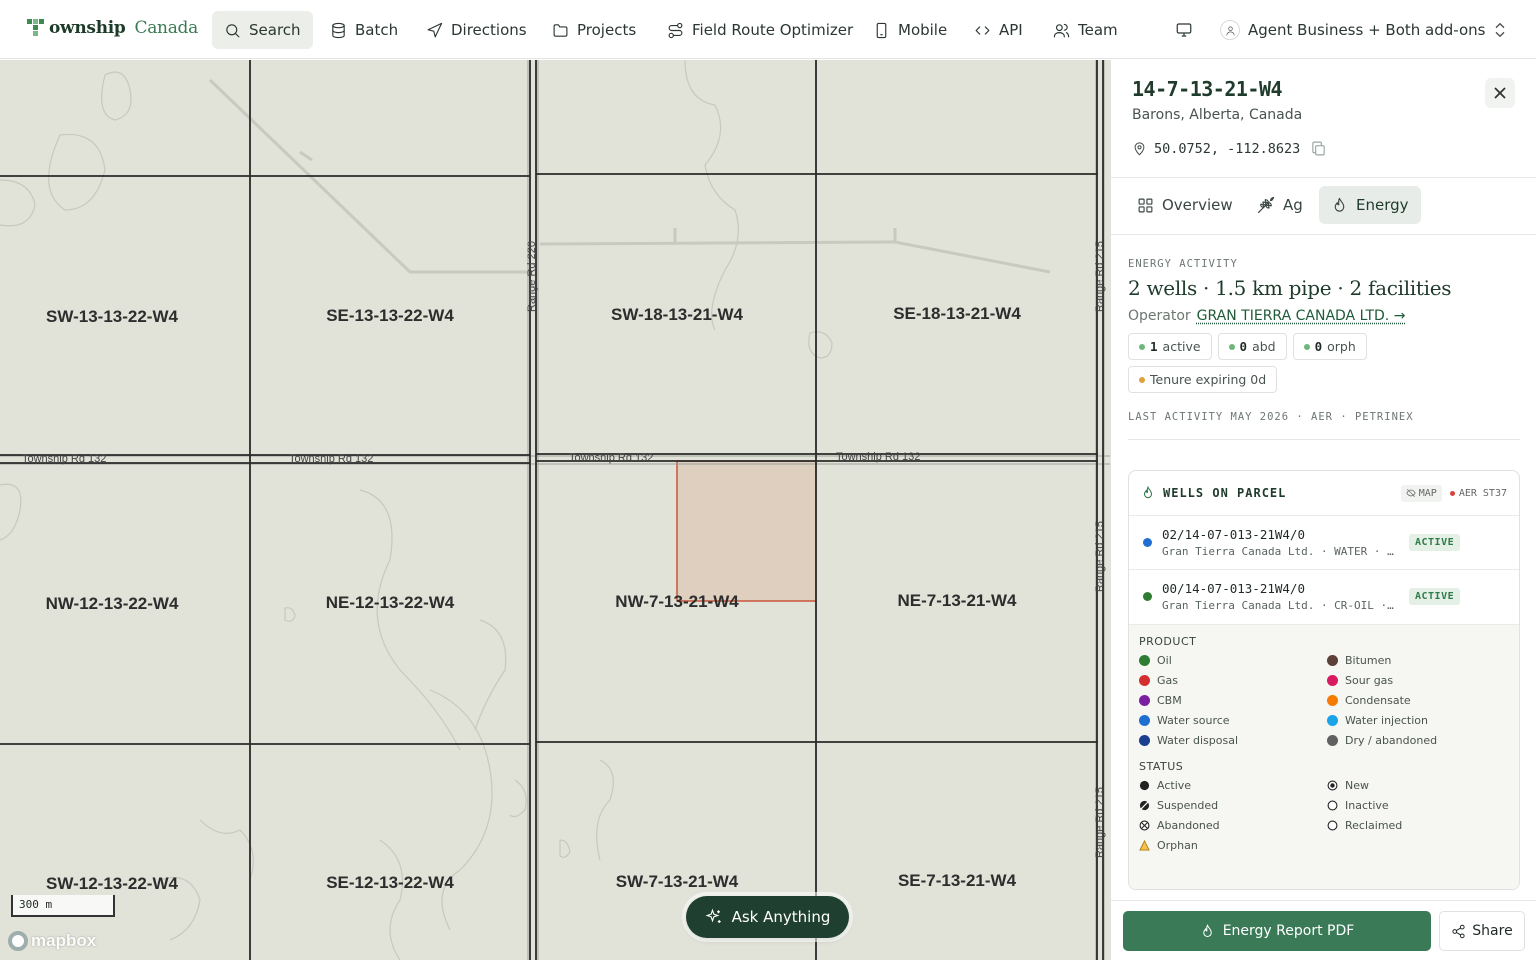 This screenshot has height=960, width=1536. Describe the element at coordinates (1318, 148) in the screenshot. I see `copy-icon` at that location.